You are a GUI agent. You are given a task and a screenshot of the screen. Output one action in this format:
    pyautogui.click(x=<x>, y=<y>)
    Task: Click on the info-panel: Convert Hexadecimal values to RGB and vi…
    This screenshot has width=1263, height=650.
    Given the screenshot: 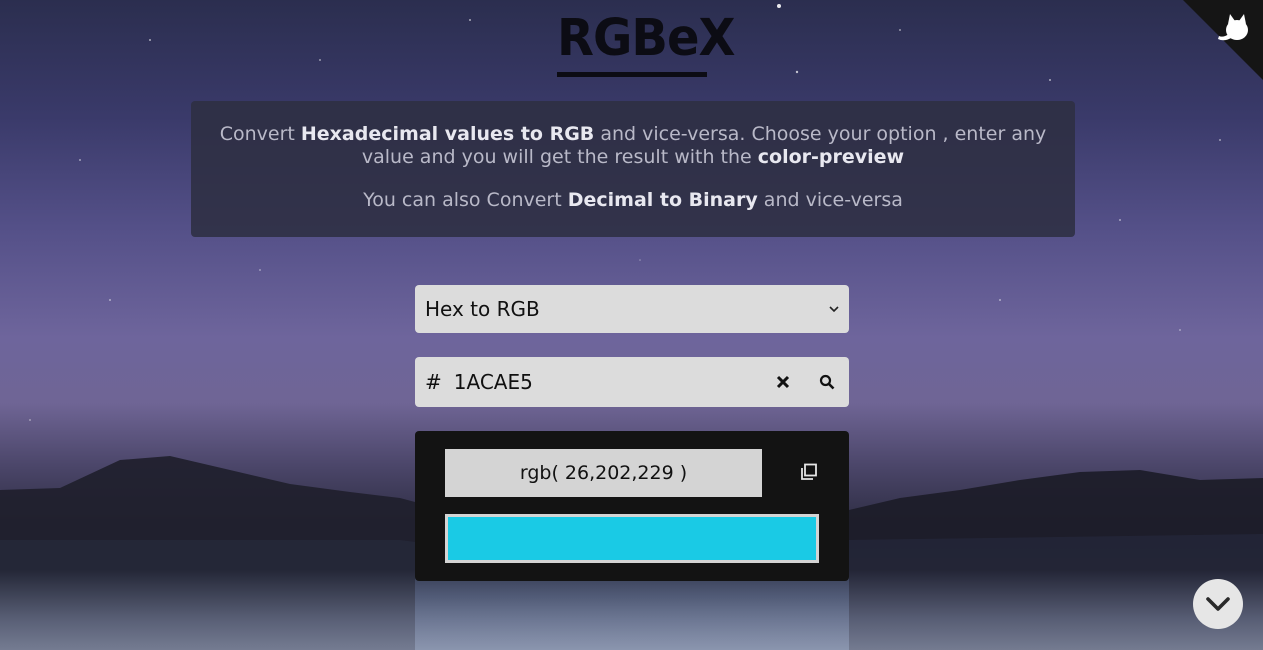 What is the action you would take?
    pyautogui.click(x=633, y=169)
    